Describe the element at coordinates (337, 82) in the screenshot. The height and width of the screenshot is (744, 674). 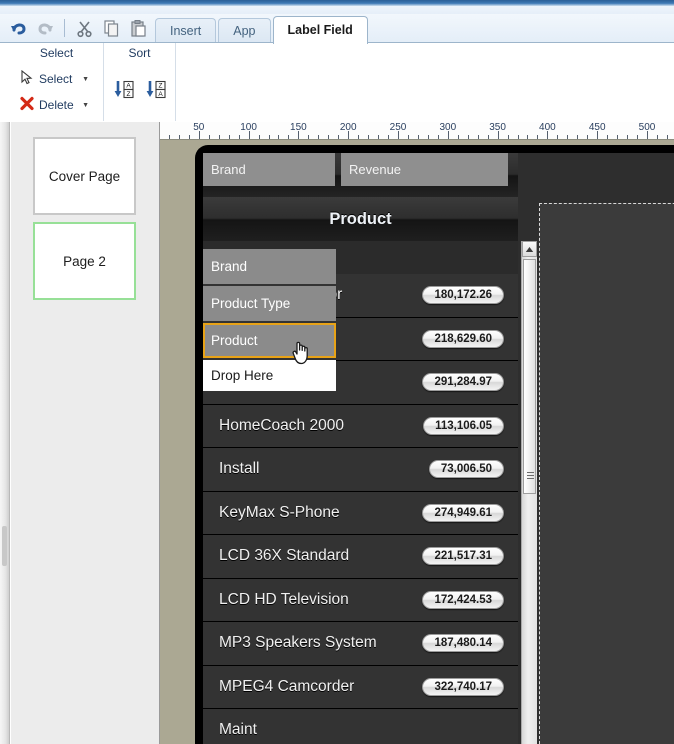
I see `ribbon-panel: Select Select ▼ Delete ▼ Sort A Z Z A` at that location.